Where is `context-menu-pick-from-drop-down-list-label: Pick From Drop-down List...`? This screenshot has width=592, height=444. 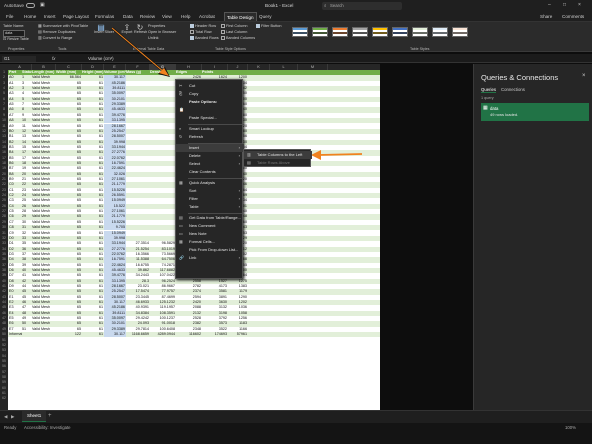
context-menu-pick-from-drop-down-list-label: Pick From Drop-down List... is located at coordinates (214, 249).